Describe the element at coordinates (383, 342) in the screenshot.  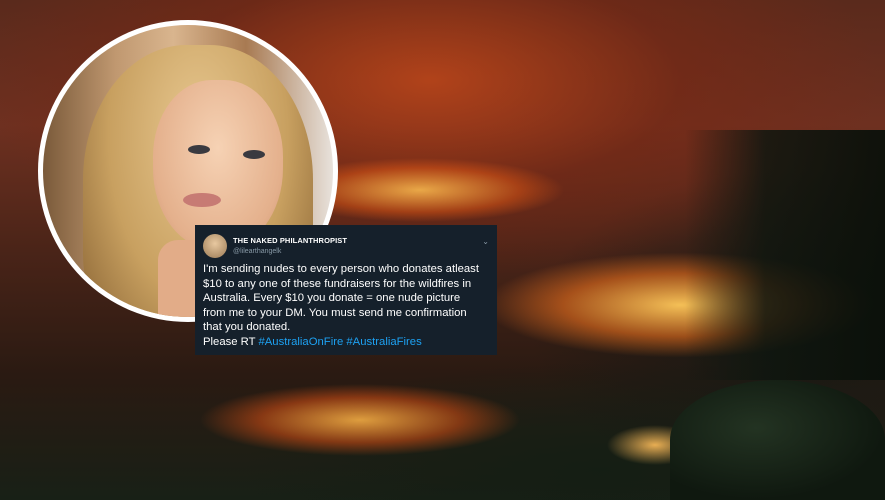
I see `hashtag-link: #AustraliaFires` at that location.